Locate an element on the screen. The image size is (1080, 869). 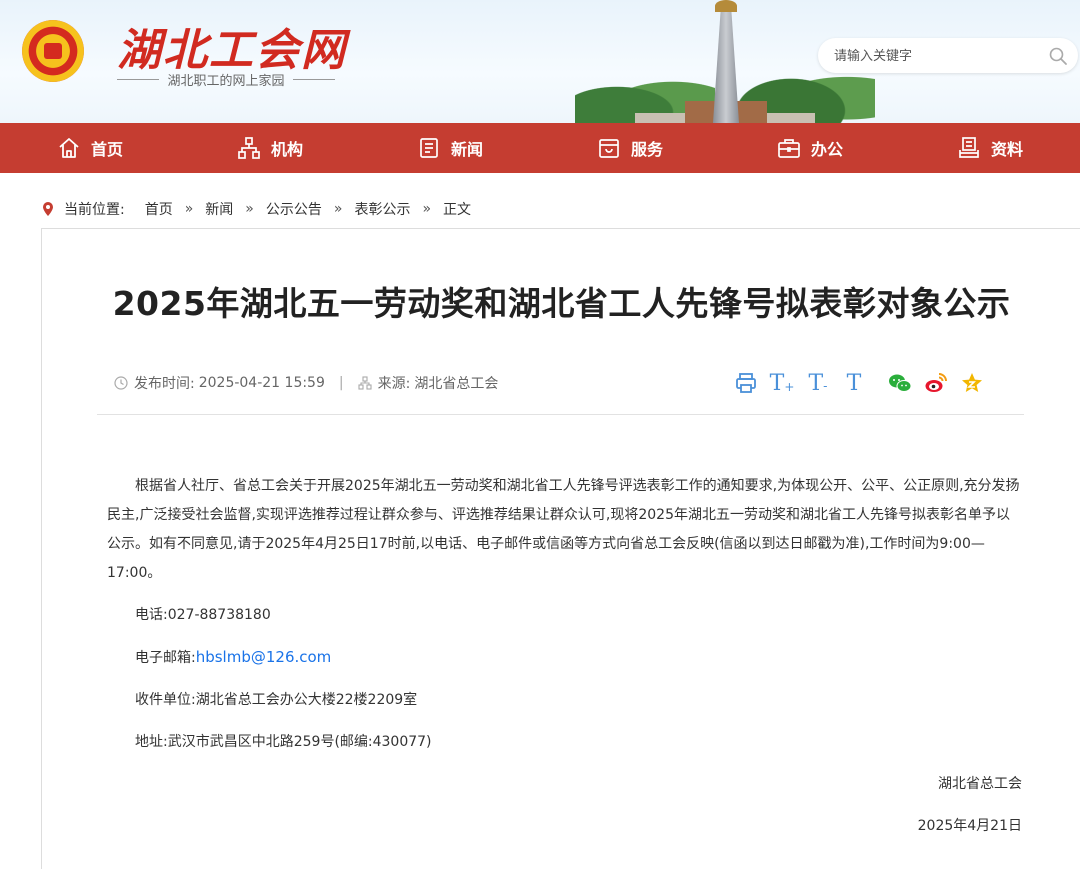
article-tools: T + T- T is located at coordinates (859, 383).